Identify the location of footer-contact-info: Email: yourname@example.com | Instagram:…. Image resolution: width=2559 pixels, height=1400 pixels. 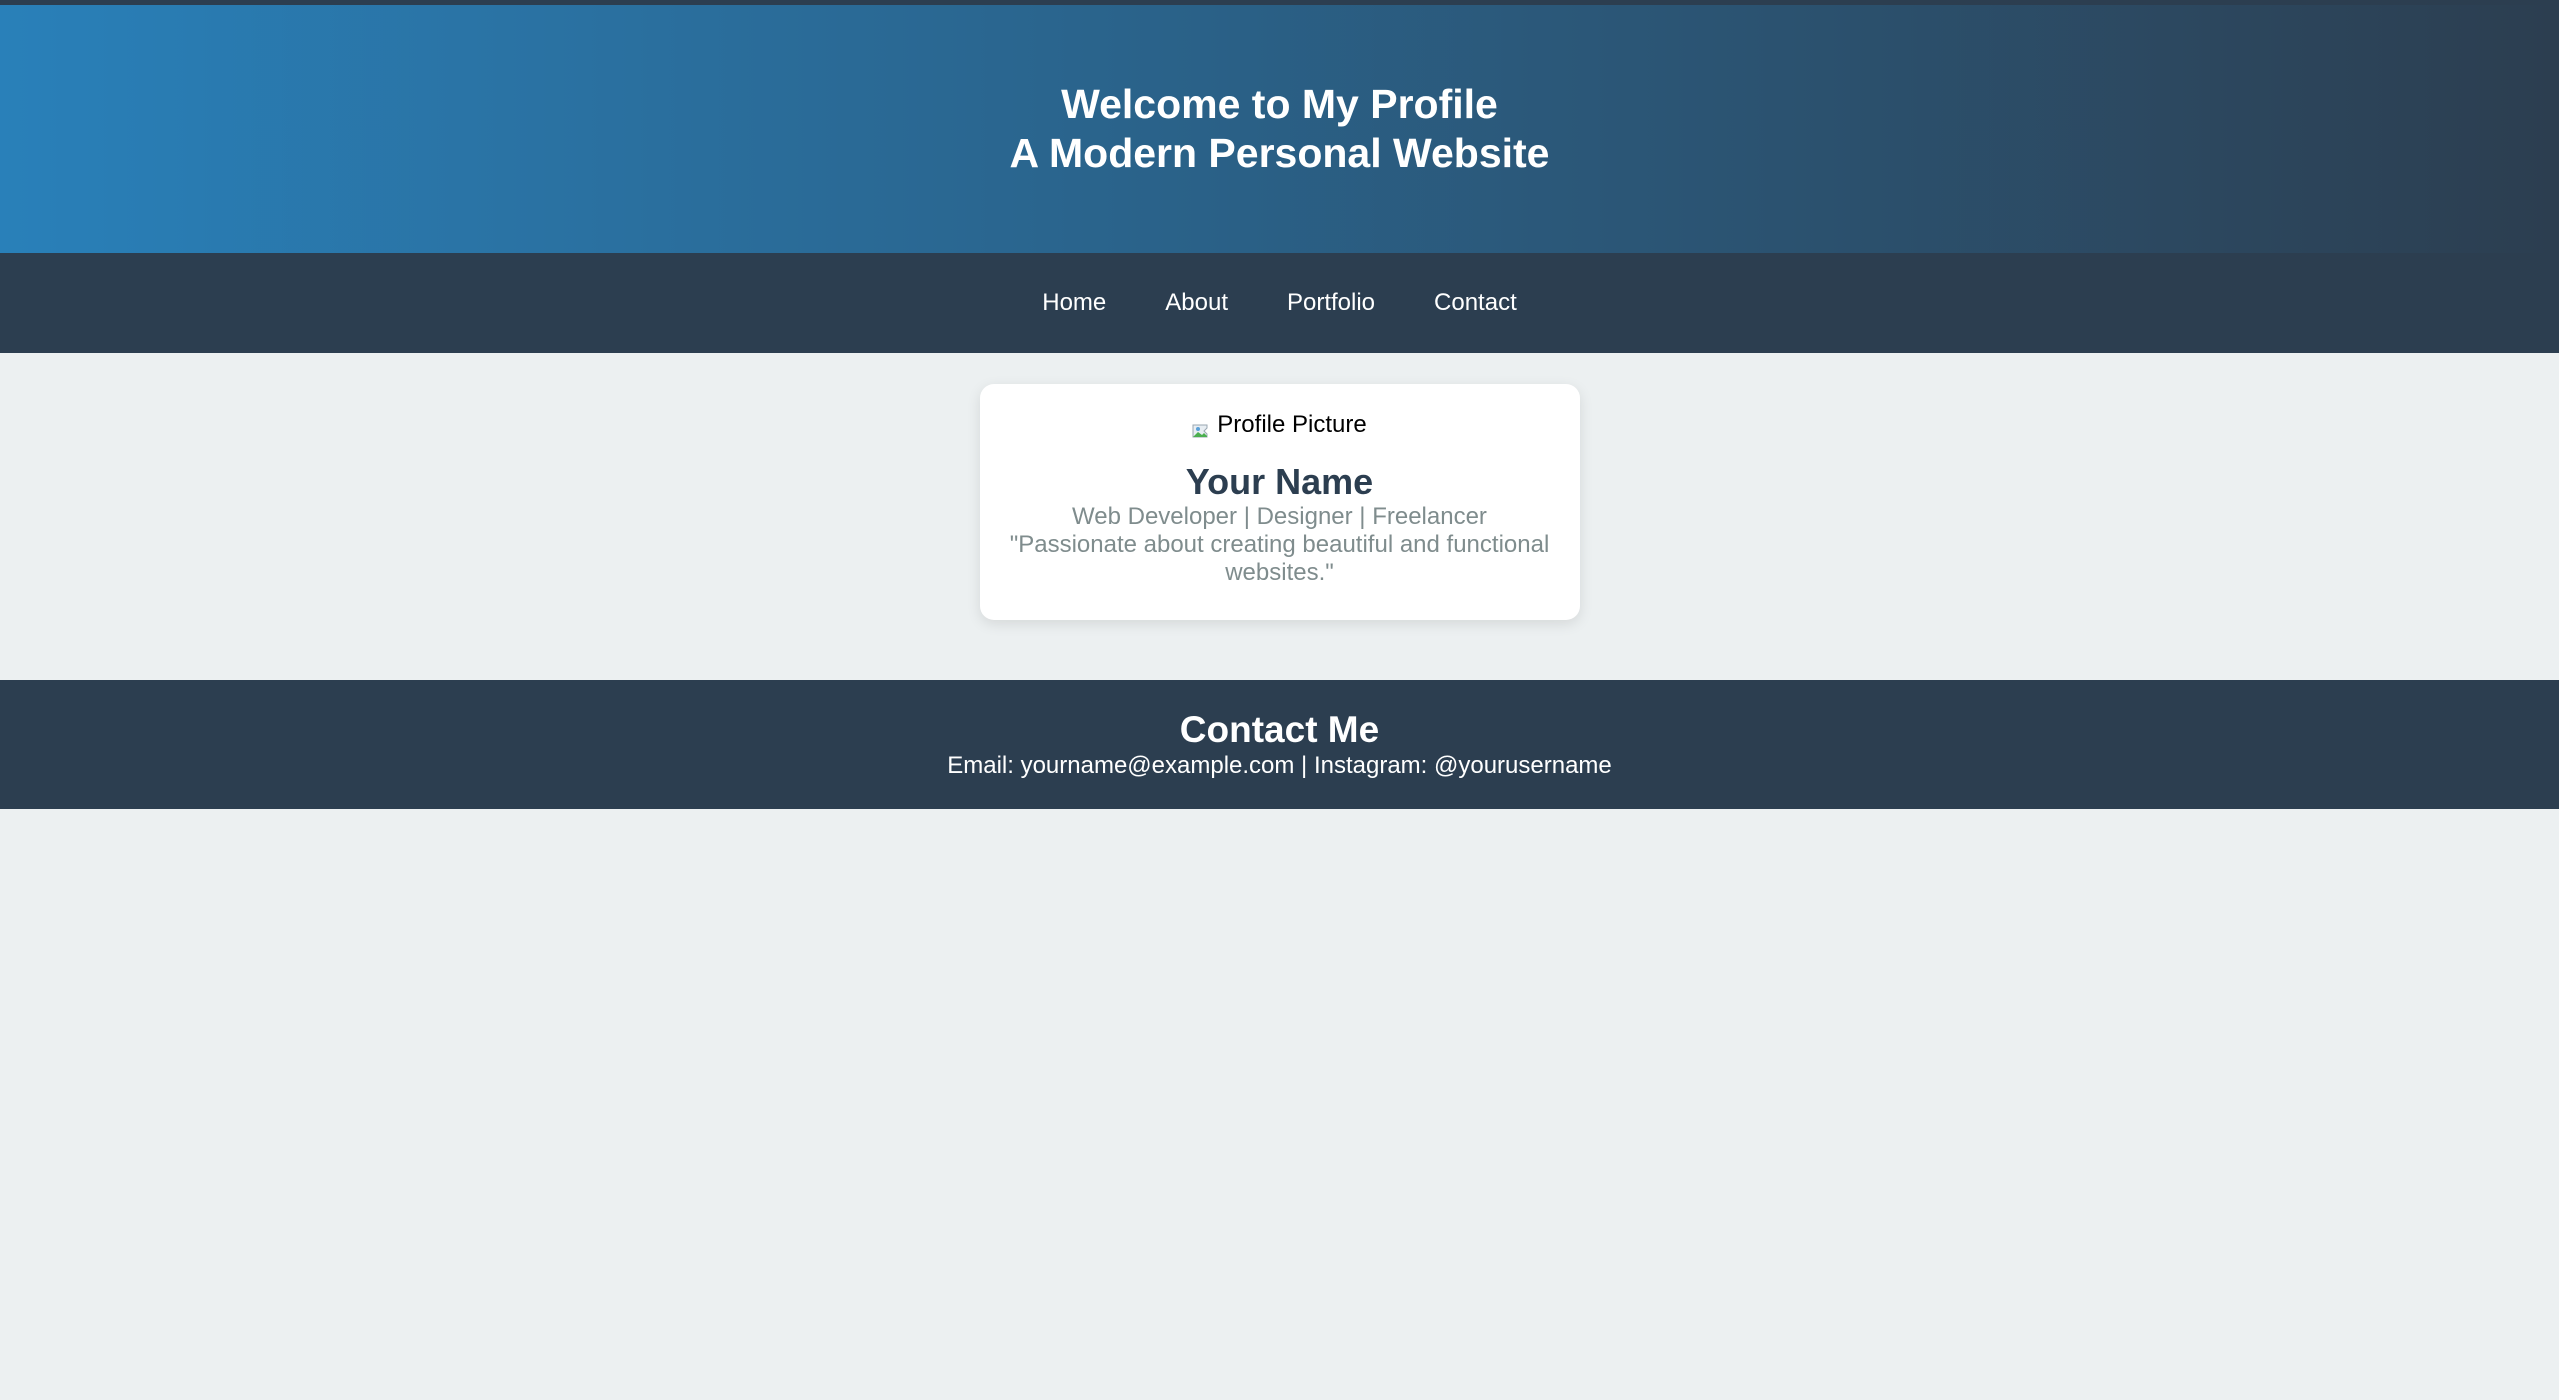
(1279, 765).